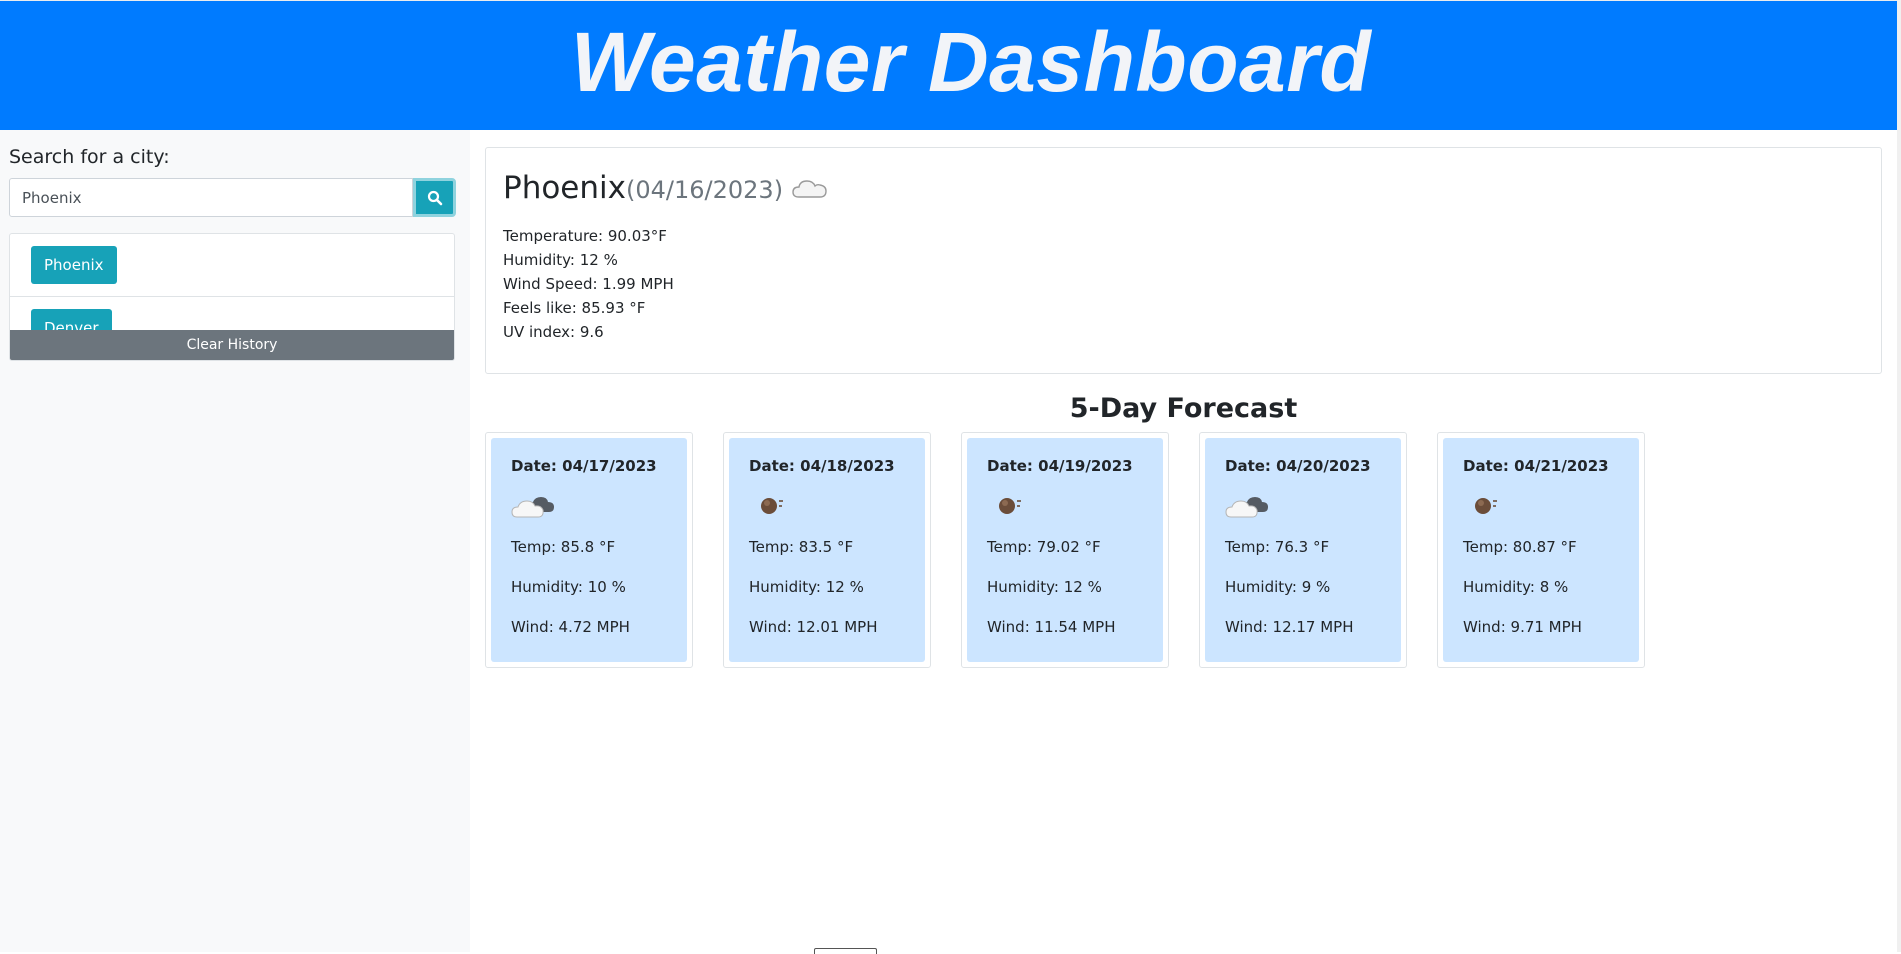 This screenshot has width=1901, height=954. What do you see at coordinates (232, 265) in the screenshot?
I see `history-item: Phoenix` at bounding box center [232, 265].